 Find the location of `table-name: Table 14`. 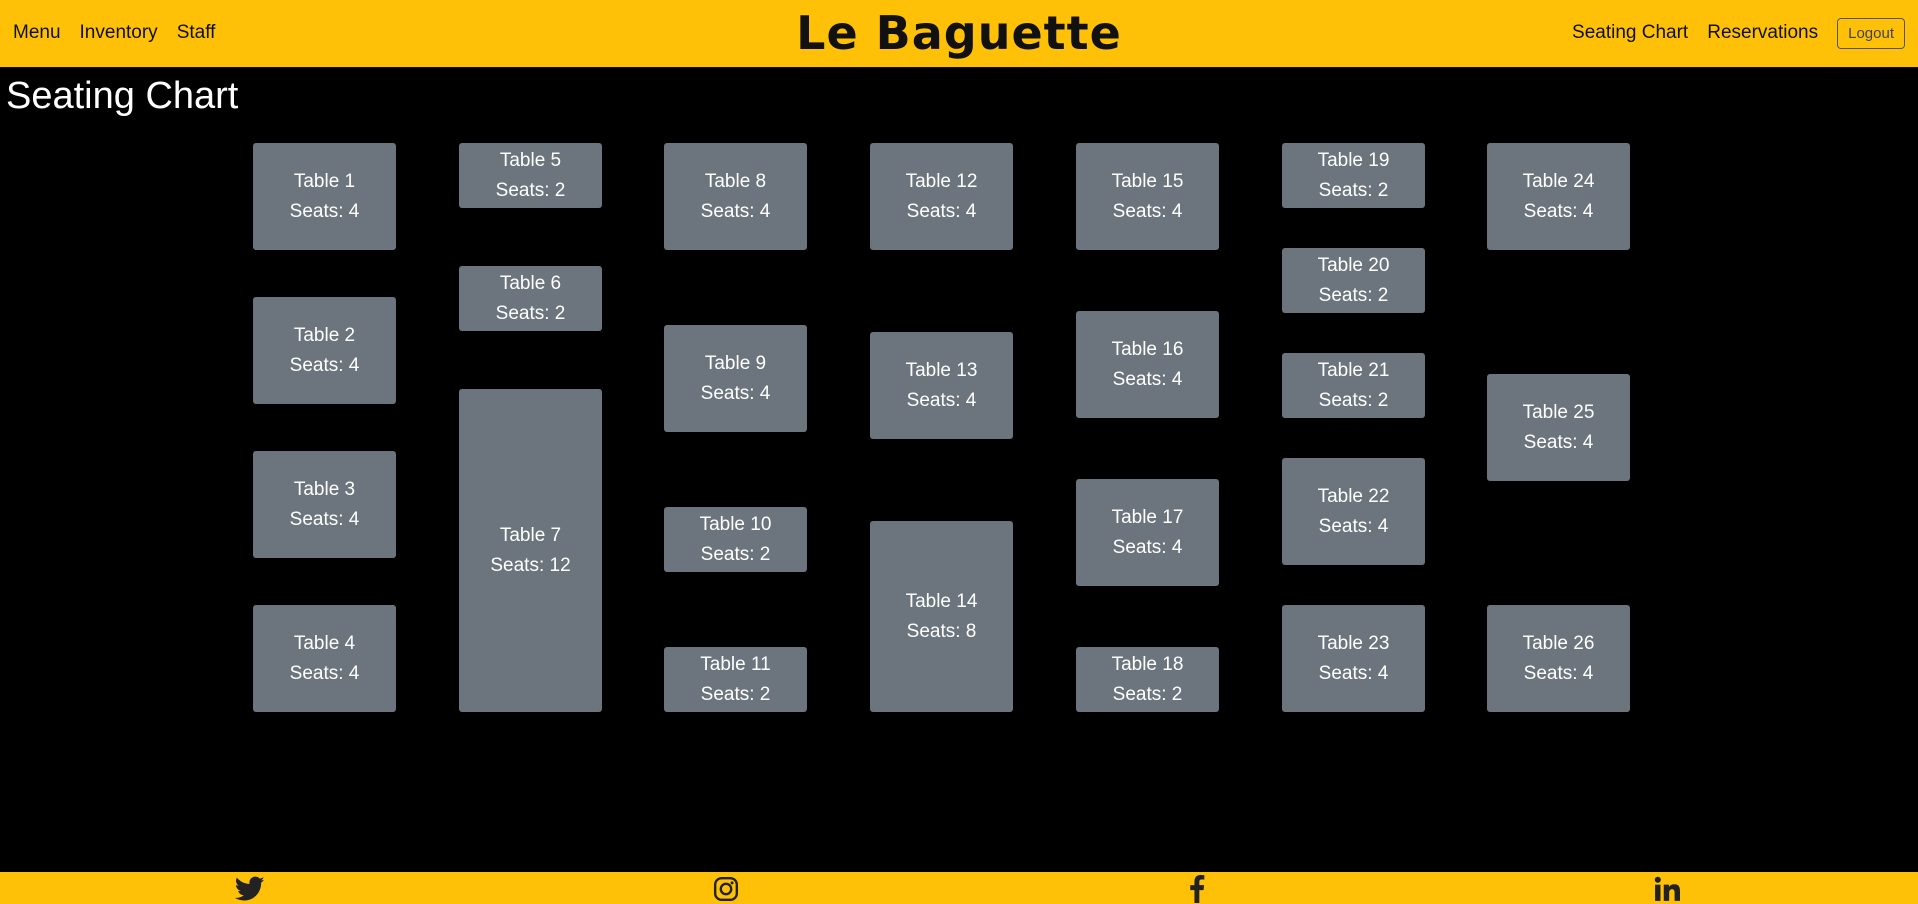

table-name: Table 14 is located at coordinates (941, 601).